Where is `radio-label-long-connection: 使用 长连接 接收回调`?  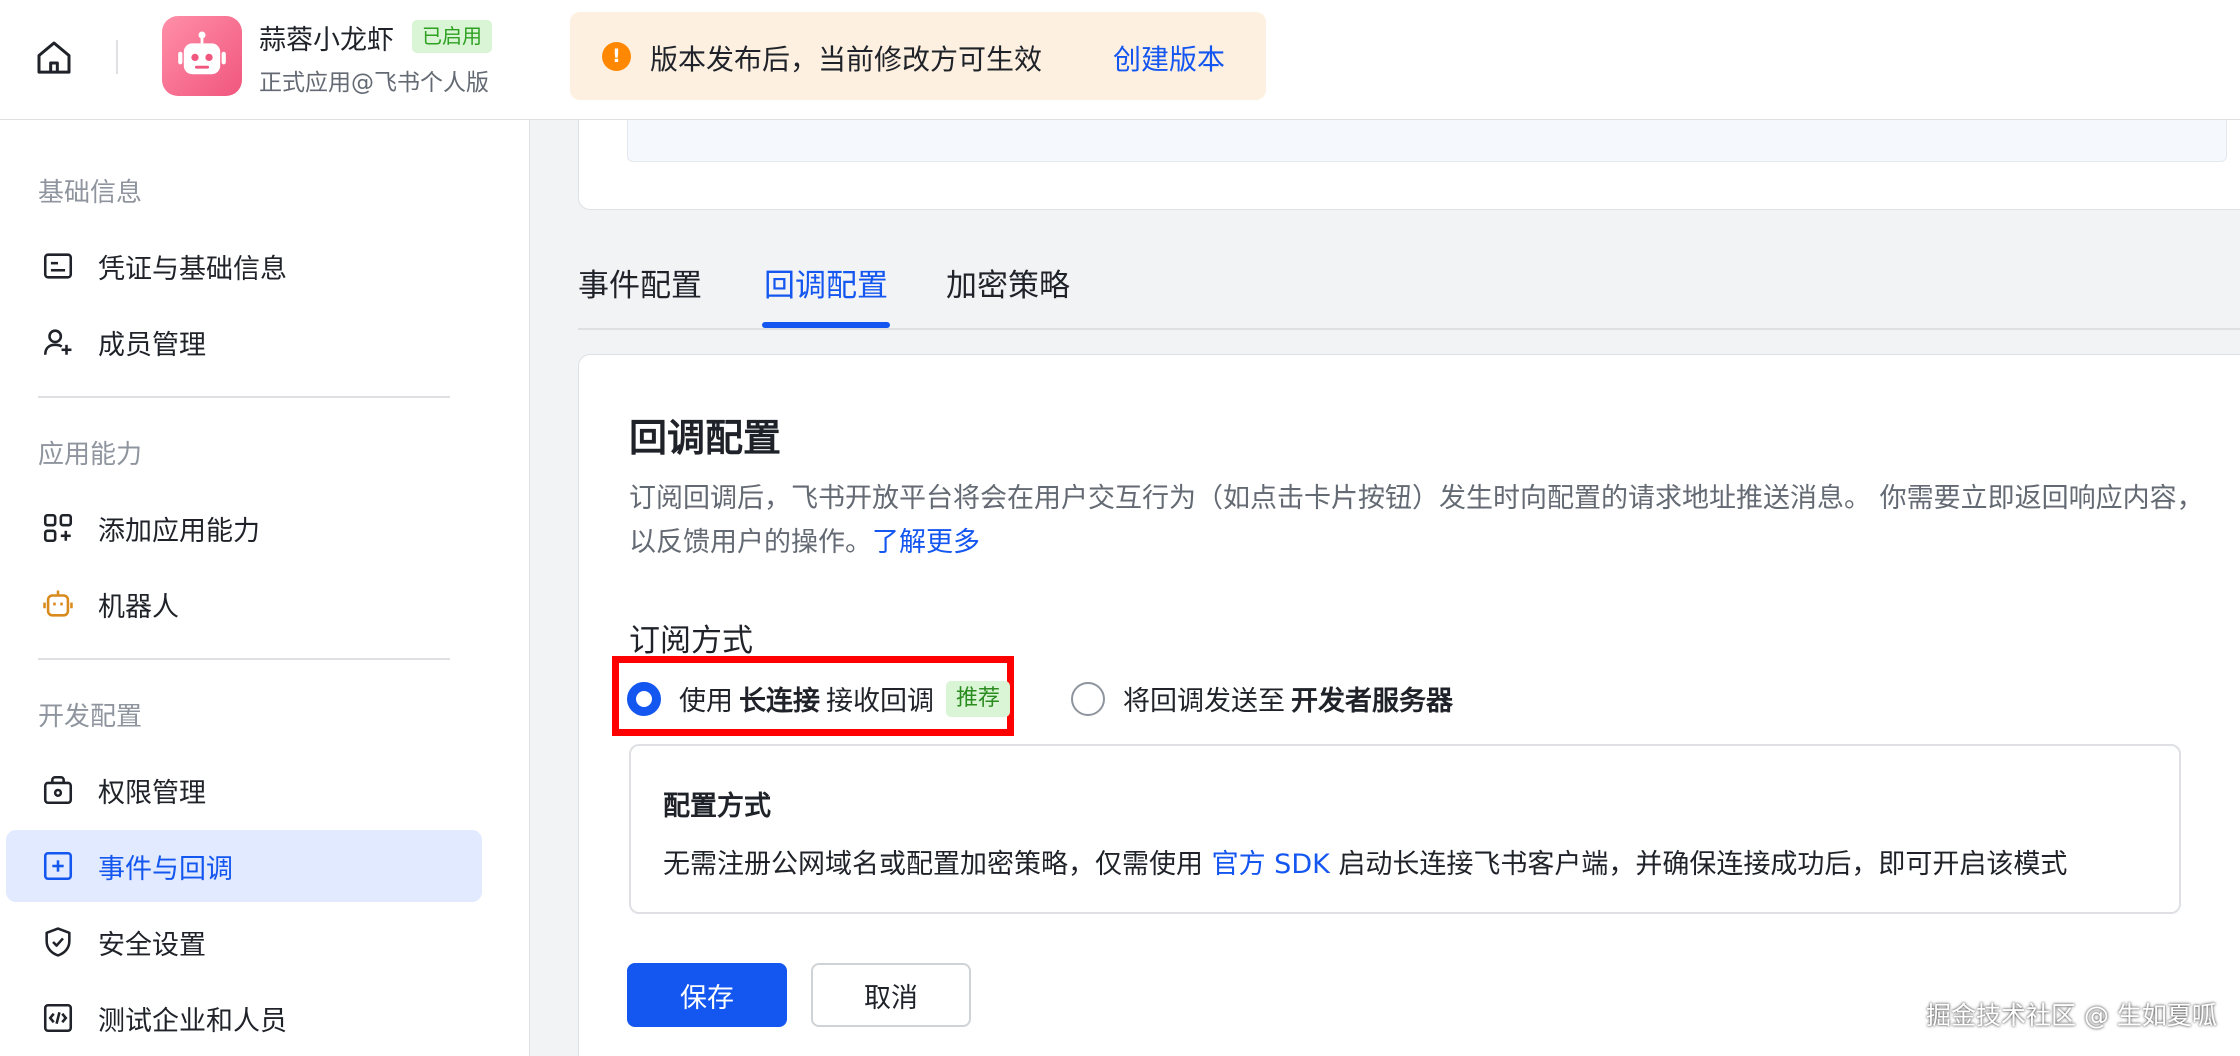 radio-label-long-connection: 使用 长连接 接收回调 is located at coordinates (806, 701).